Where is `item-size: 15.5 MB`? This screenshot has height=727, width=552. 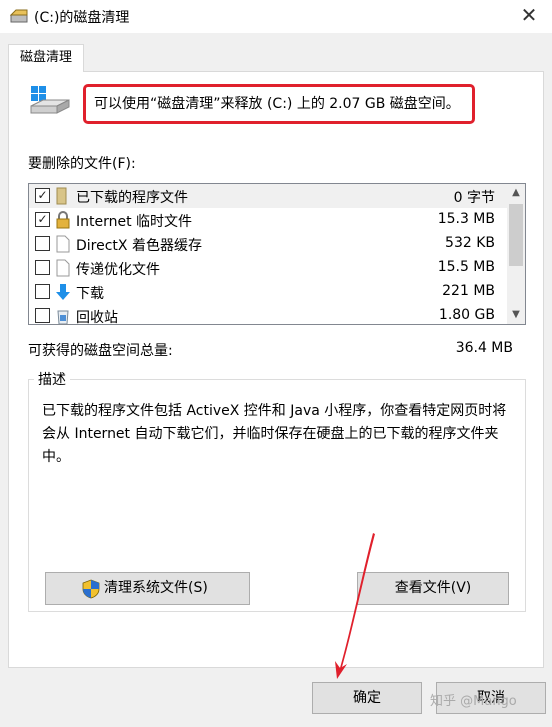 item-size: 15.5 MB is located at coordinates (466, 267).